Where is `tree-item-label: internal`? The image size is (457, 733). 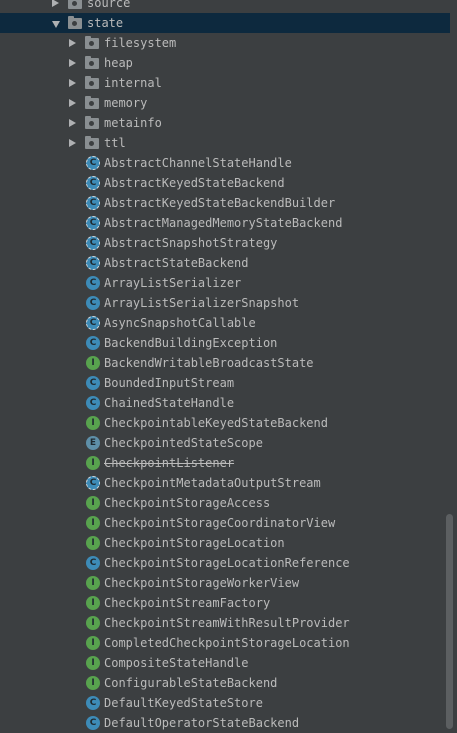
tree-item-label: internal is located at coordinates (133, 83).